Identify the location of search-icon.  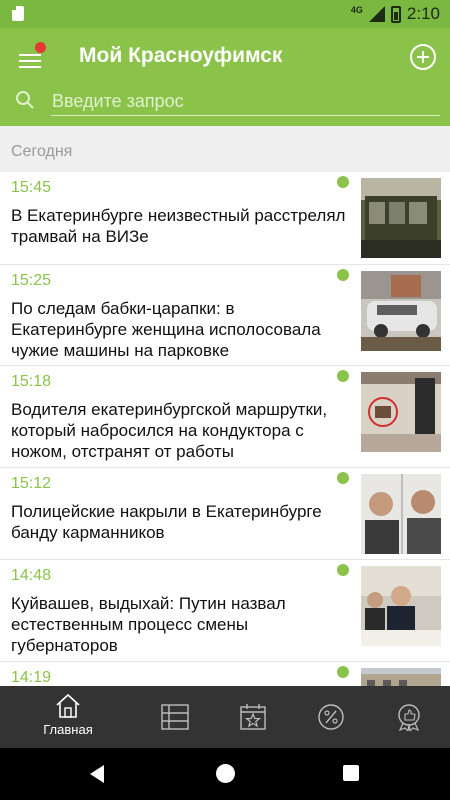
(25, 100).